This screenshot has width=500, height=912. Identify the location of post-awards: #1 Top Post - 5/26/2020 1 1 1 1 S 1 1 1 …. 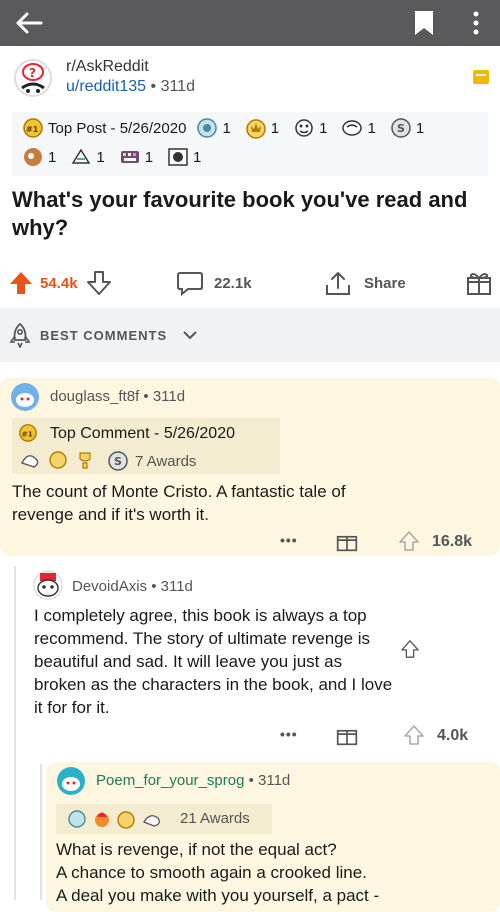
(250, 144).